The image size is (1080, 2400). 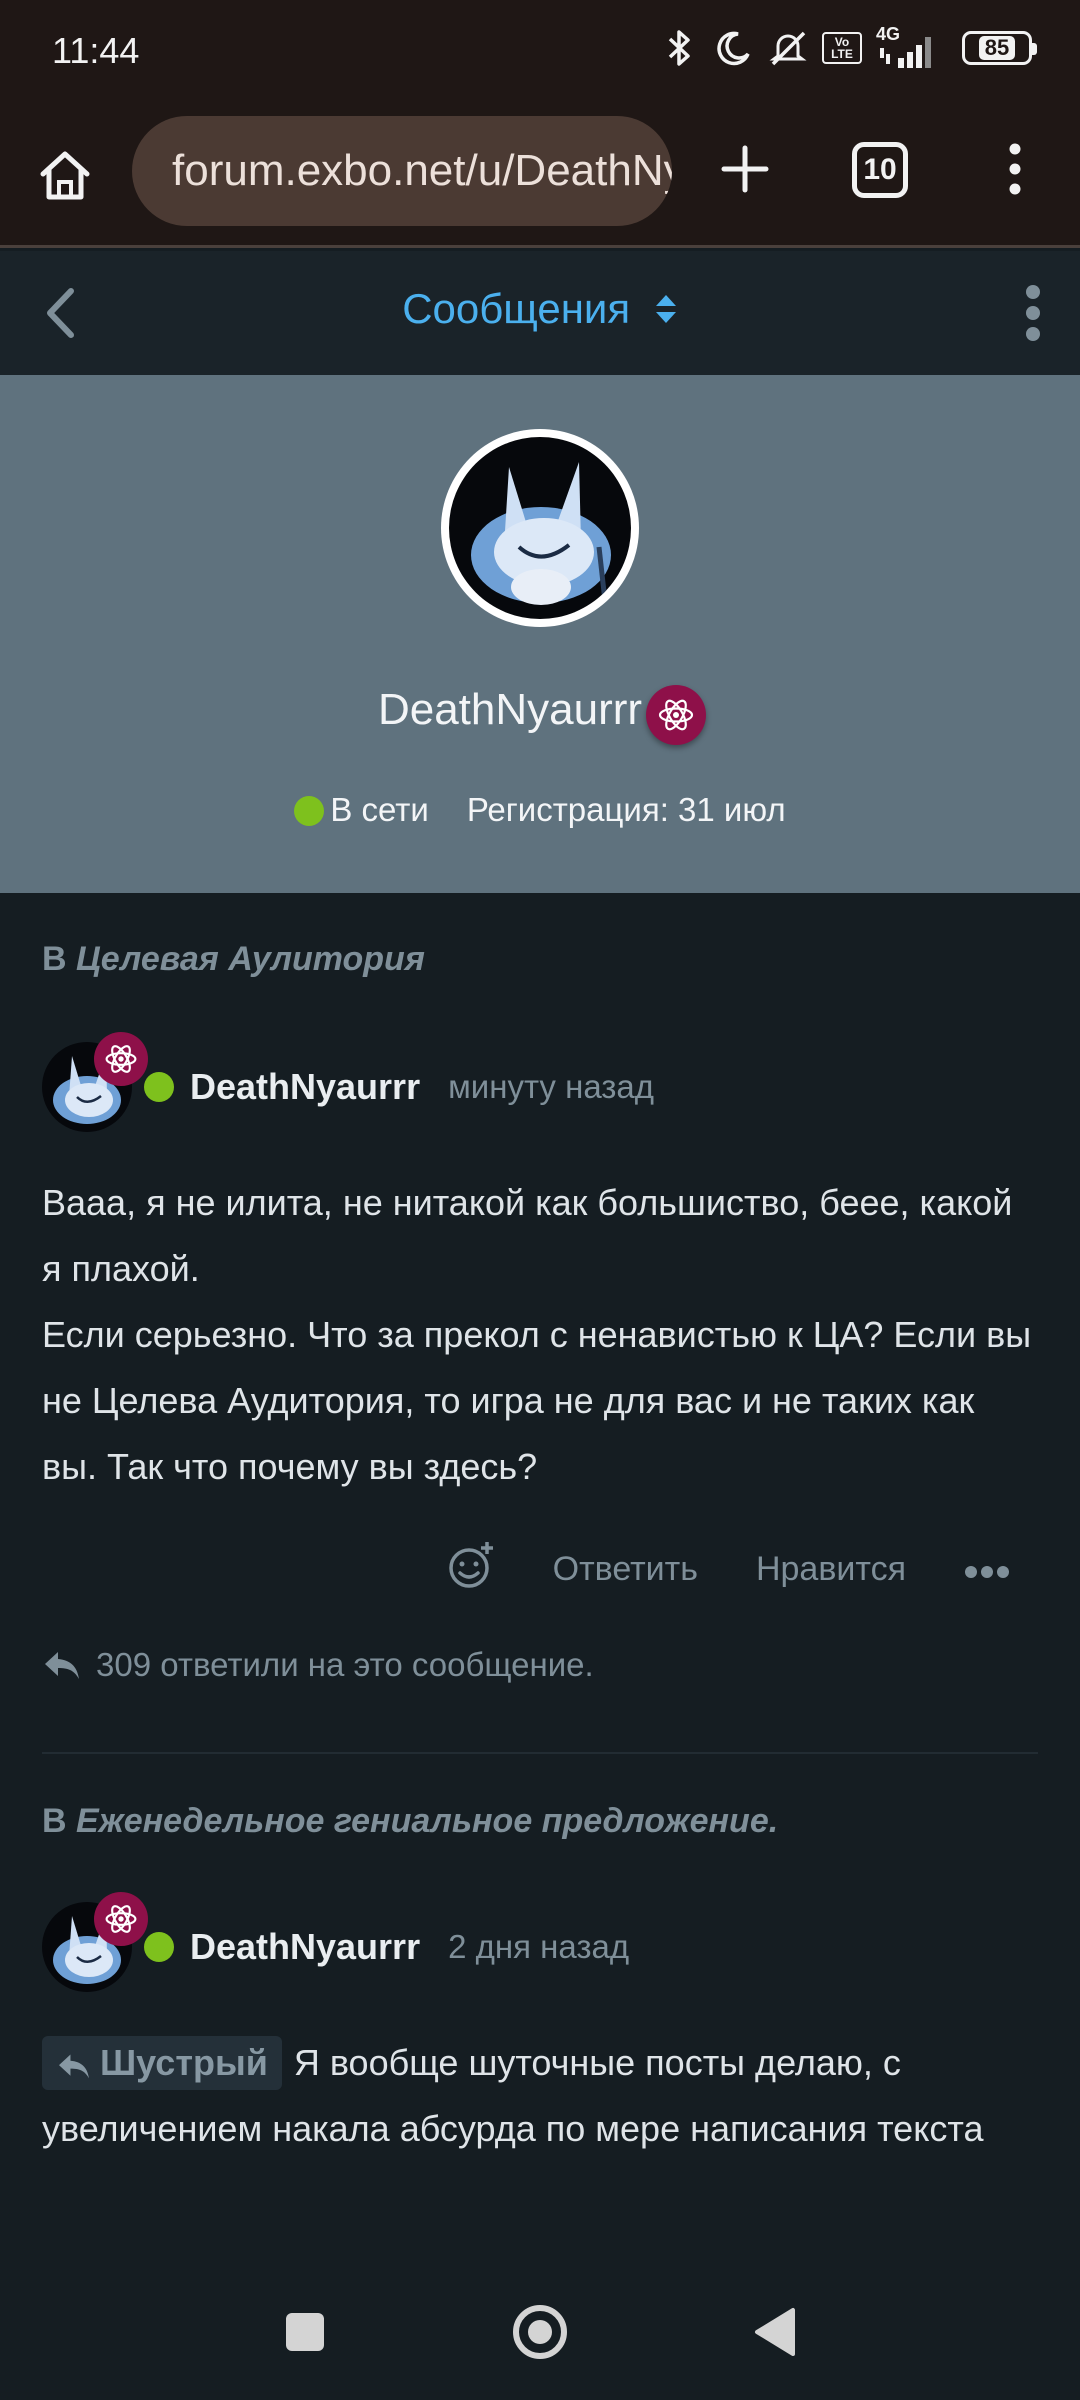 What do you see at coordinates (788, 48) in the screenshot?
I see `mute-icon` at bounding box center [788, 48].